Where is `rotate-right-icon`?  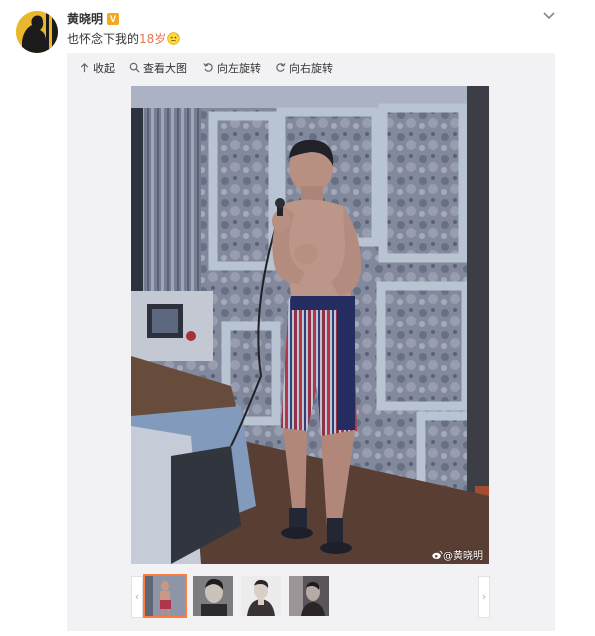 rotate-right-icon is located at coordinates (281, 67).